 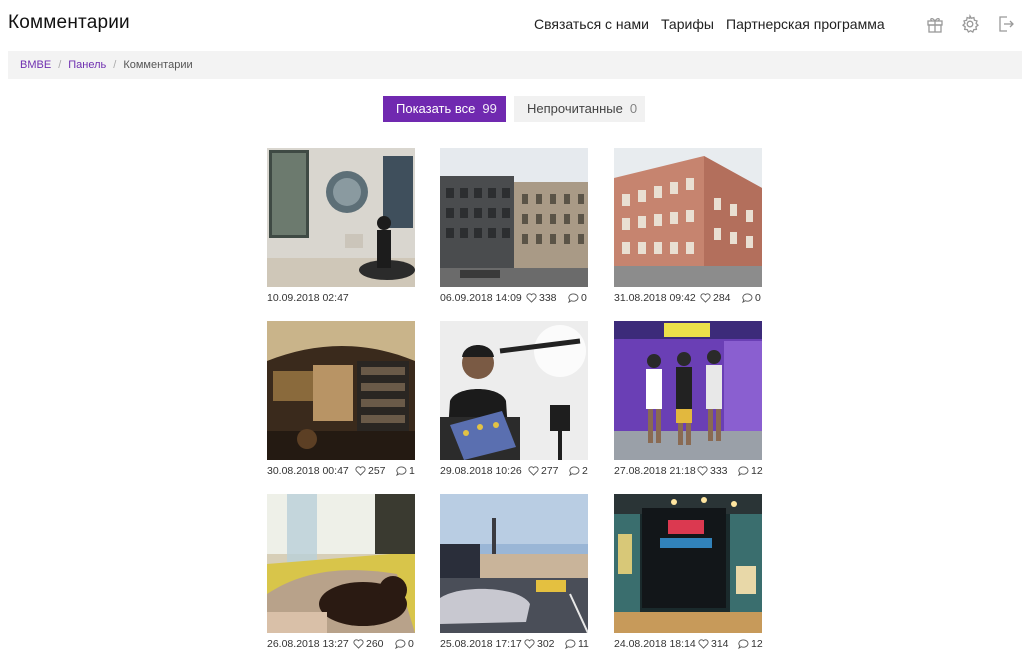 What do you see at coordinates (481, 471) in the screenshot?
I see `post-date: 29.08.2018 10:26` at bounding box center [481, 471].